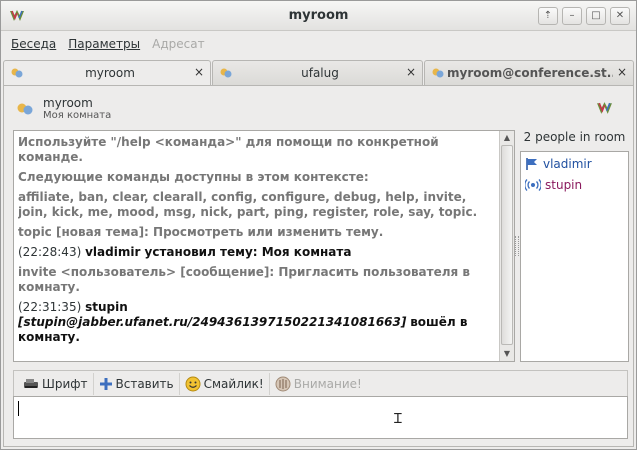  Describe the element at coordinates (104, 44) in the screenshot. I see `menu-options: Параметры` at that location.